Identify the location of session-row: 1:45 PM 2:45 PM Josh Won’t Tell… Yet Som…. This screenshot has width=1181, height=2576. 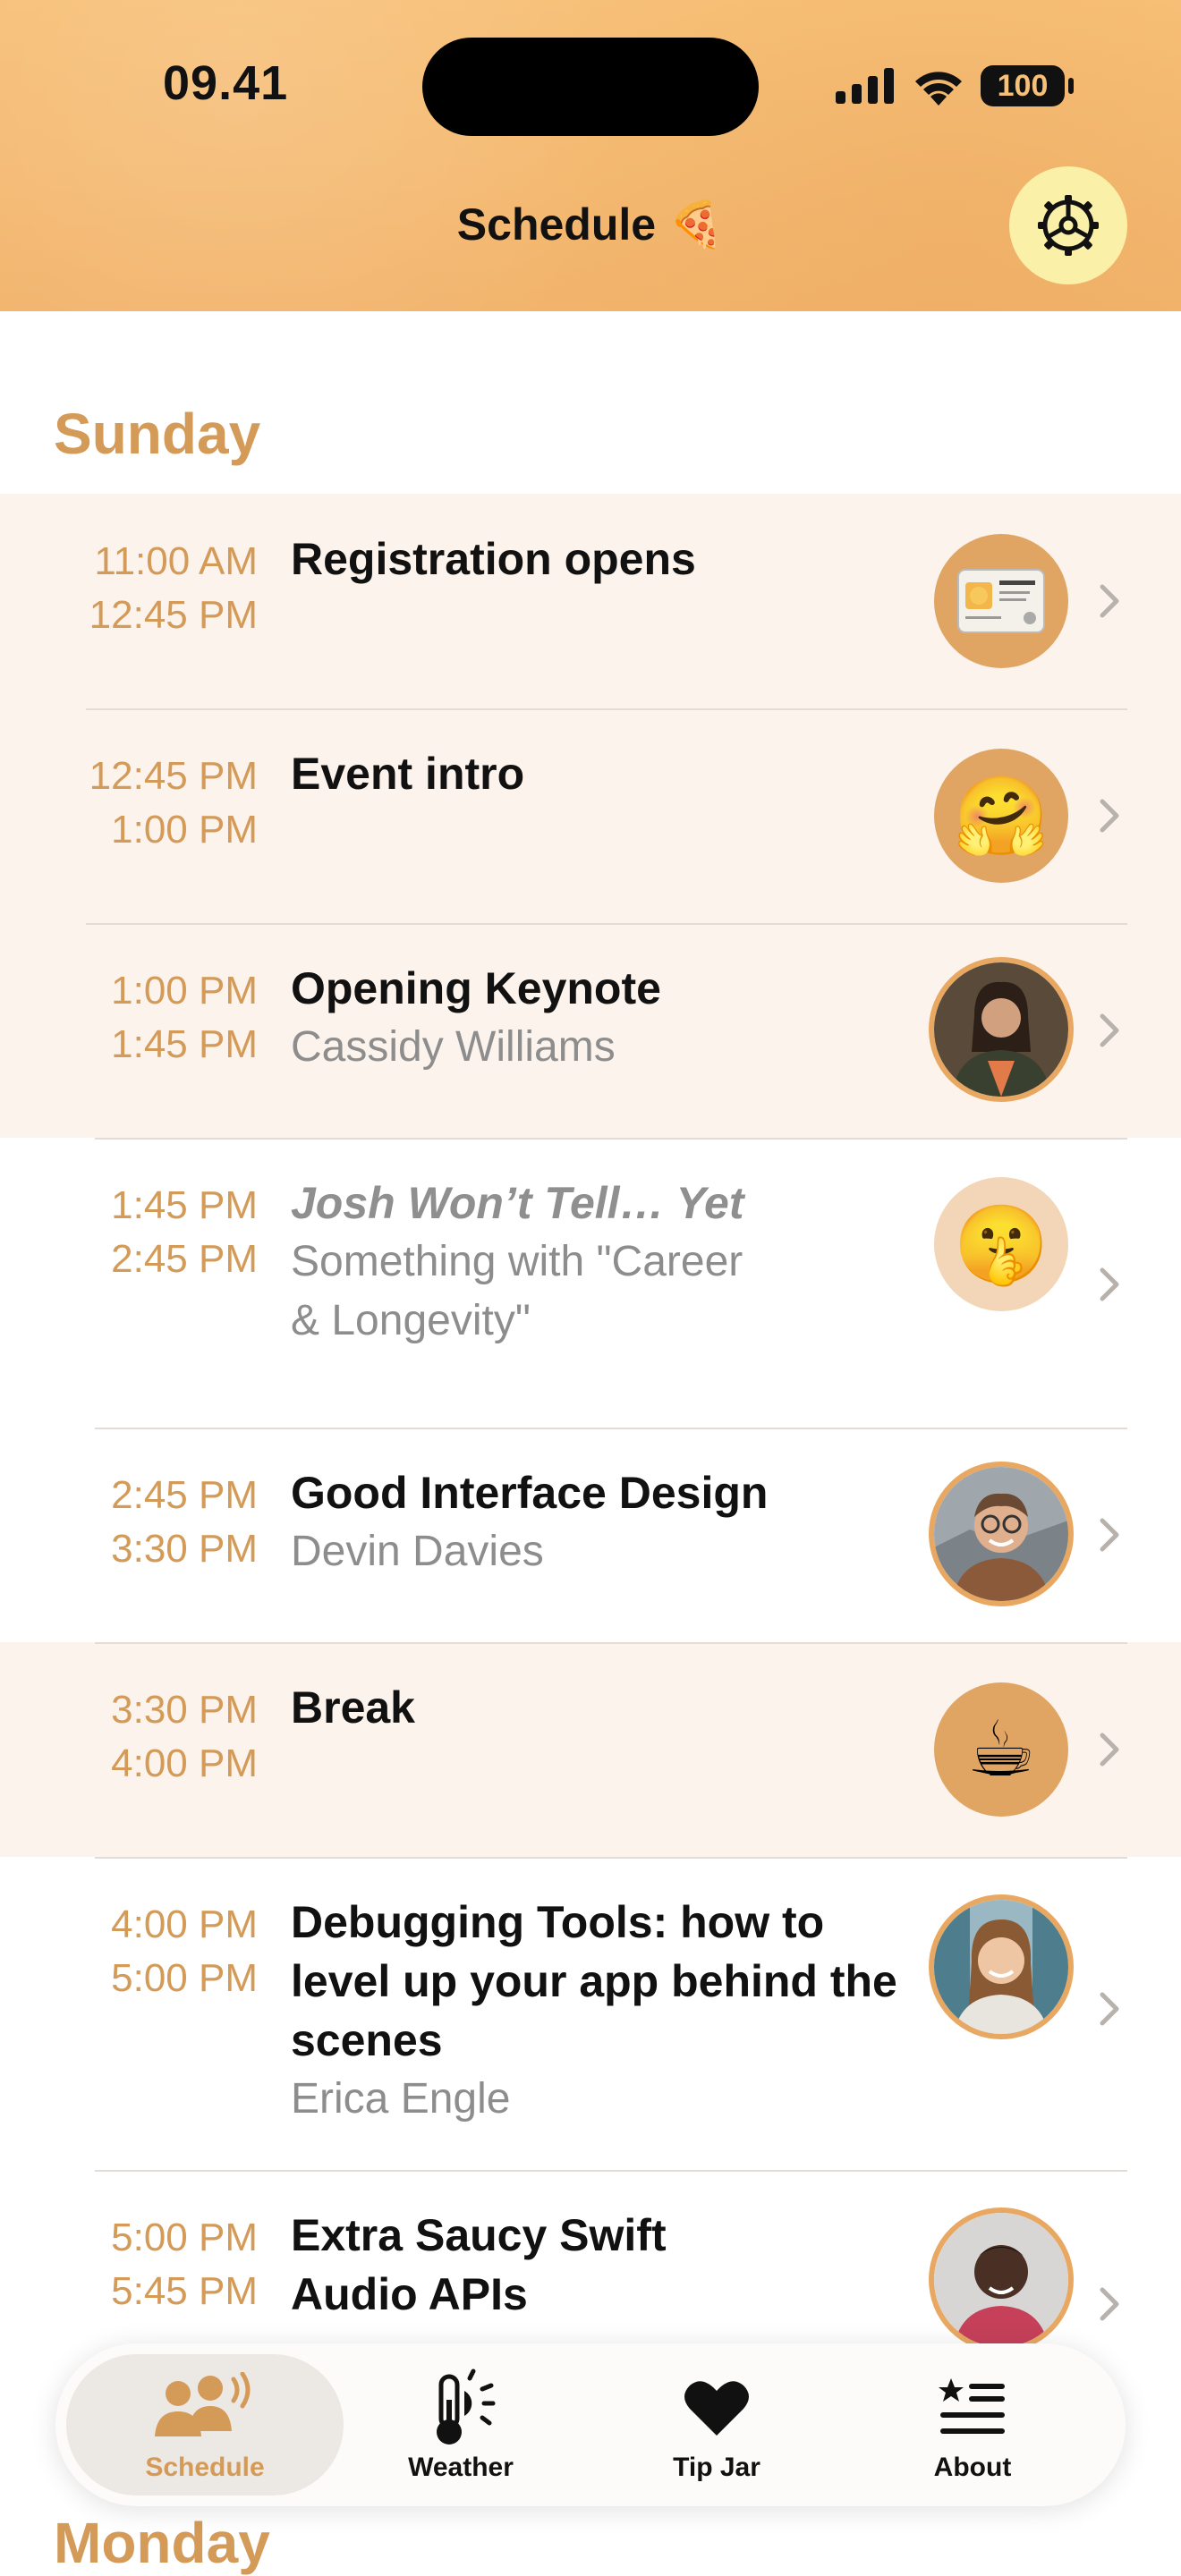
(590, 1283).